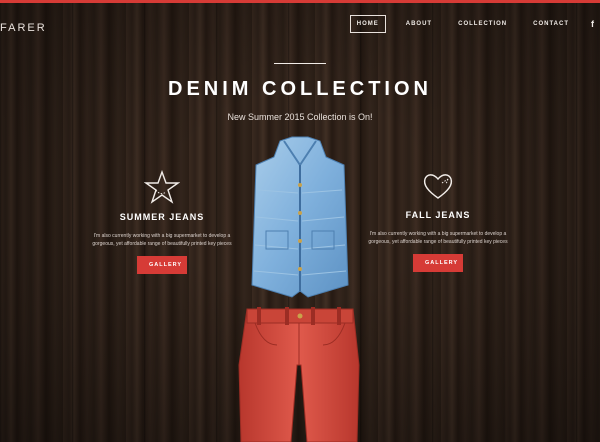 This screenshot has width=600, height=442. Describe the element at coordinates (419, 24) in the screenshot. I see `nav-about: ABOUT` at that location.